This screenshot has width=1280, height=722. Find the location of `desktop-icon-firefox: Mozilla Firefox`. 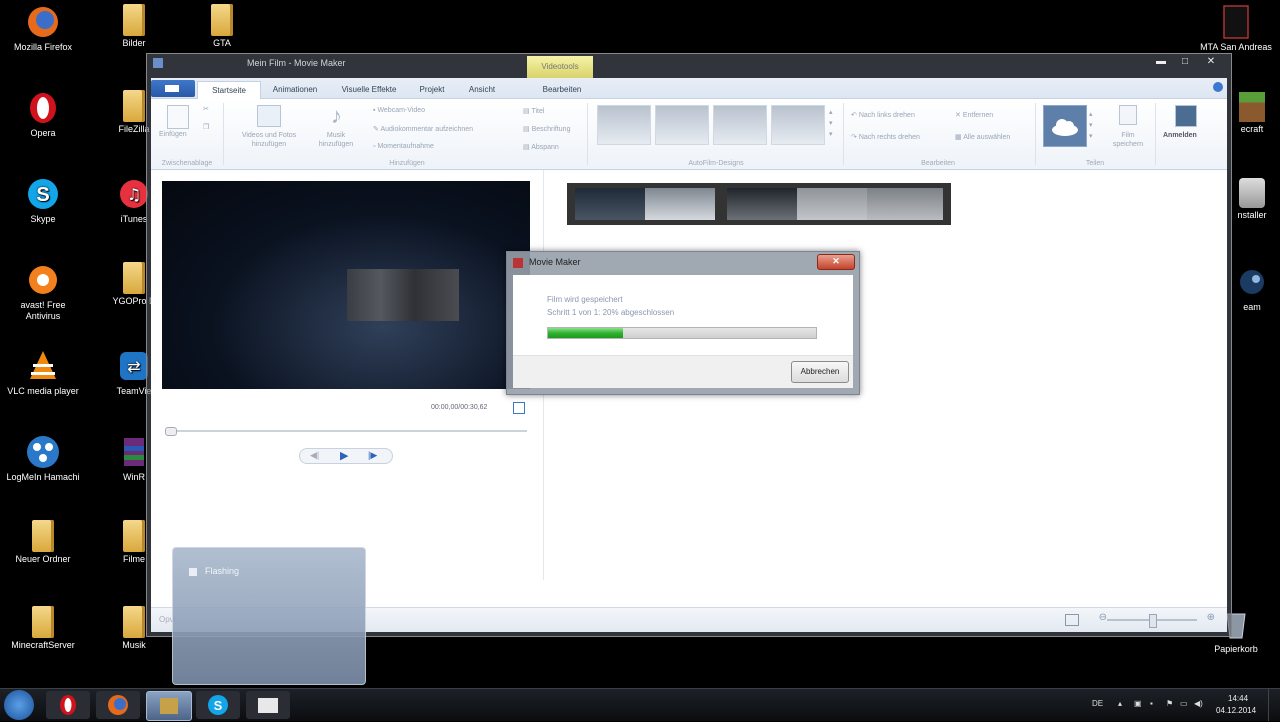

desktop-icon-firefox: Mozilla Firefox is located at coordinates (43, 28).